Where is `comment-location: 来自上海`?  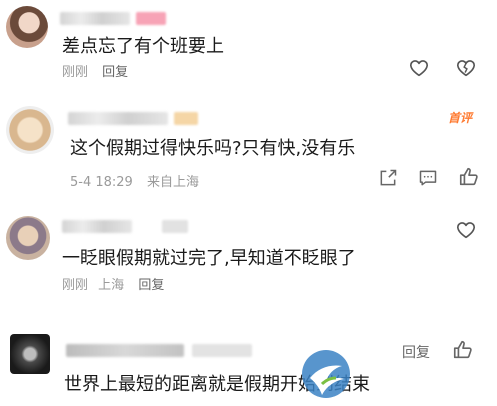
comment-location: 来自上海 is located at coordinates (172, 182).